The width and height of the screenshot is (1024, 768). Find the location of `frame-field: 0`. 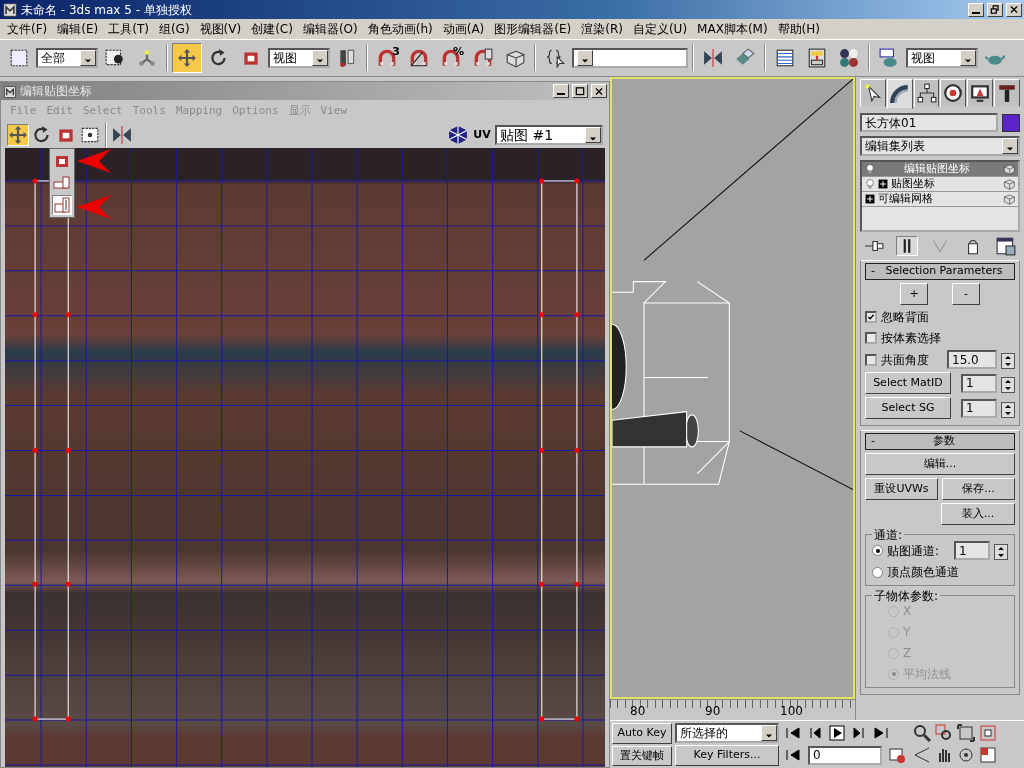

frame-field: 0 is located at coordinates (845, 755).